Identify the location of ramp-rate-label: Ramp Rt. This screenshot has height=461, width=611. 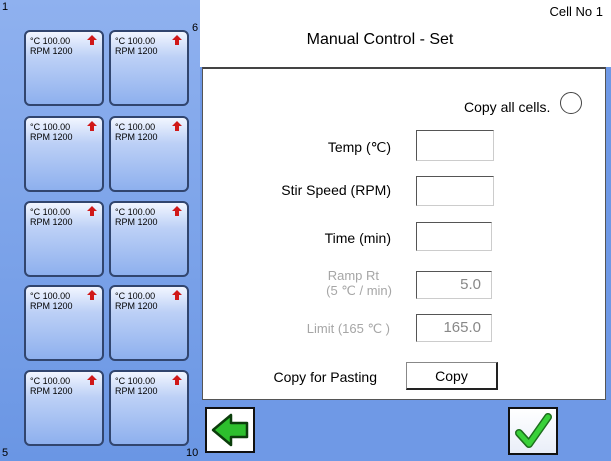
(353, 275).